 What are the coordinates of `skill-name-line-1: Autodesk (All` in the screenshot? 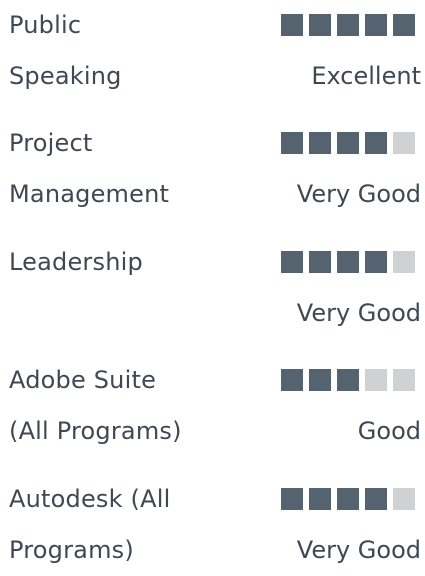 It's located at (90, 499).